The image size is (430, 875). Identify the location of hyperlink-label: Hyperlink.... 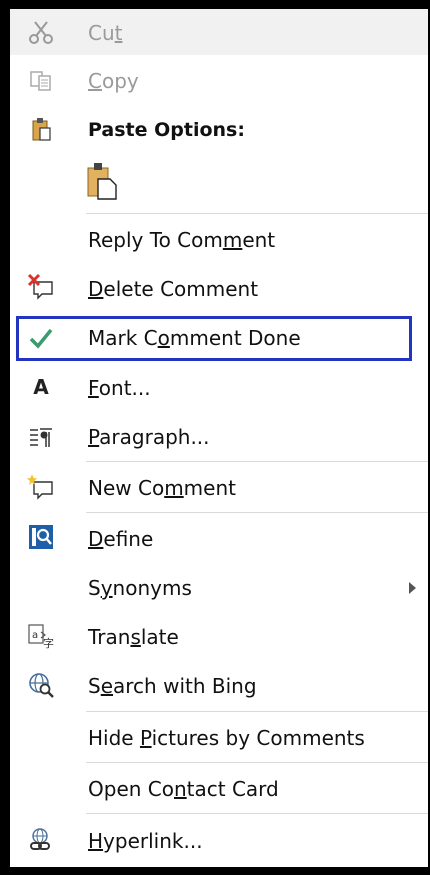
(145, 841).